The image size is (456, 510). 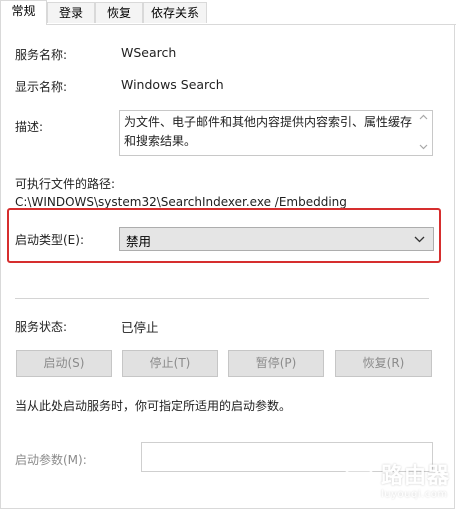 I want to click on description-label: 描述:, so click(x=29, y=127).